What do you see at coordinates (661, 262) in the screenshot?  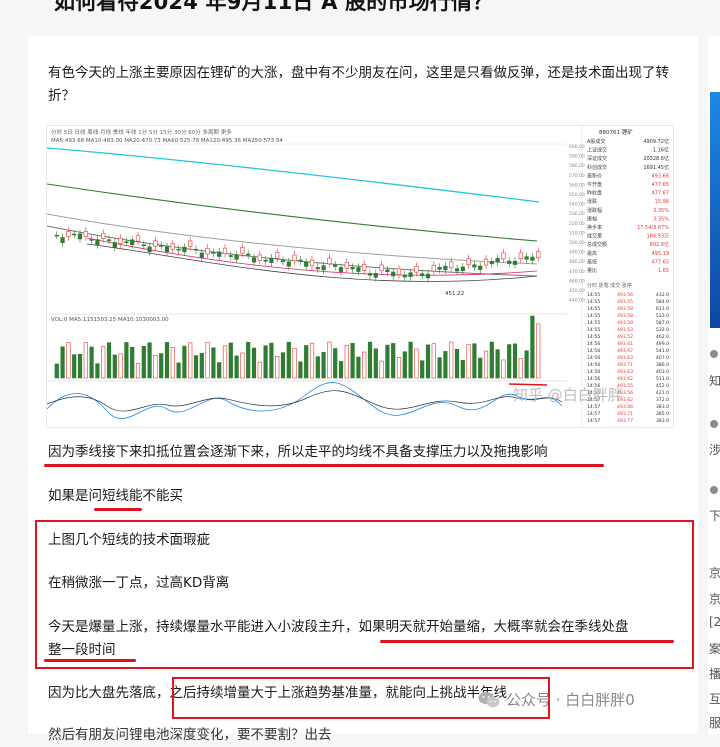 I see `panel-row-value: 477.65` at bounding box center [661, 262].